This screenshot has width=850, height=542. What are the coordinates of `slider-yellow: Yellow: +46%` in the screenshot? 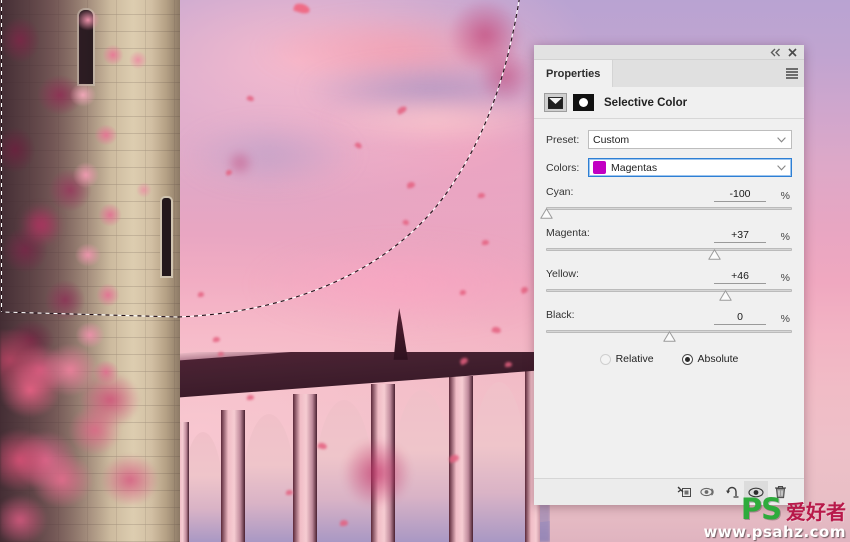 It's located at (669, 285).